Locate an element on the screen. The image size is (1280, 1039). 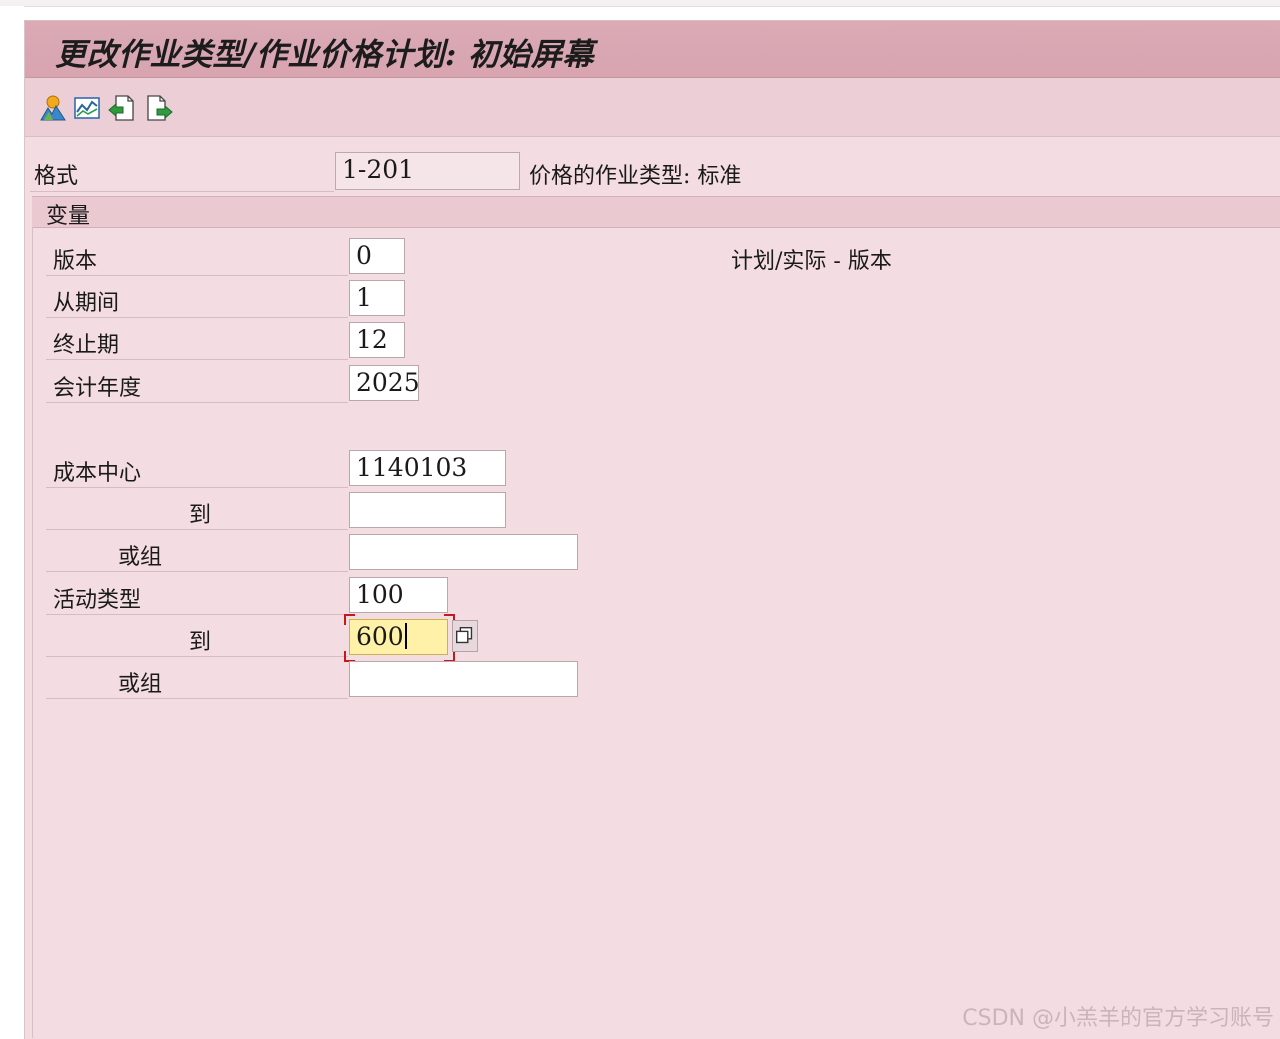
version-label: 版本 is located at coordinates (75, 261).